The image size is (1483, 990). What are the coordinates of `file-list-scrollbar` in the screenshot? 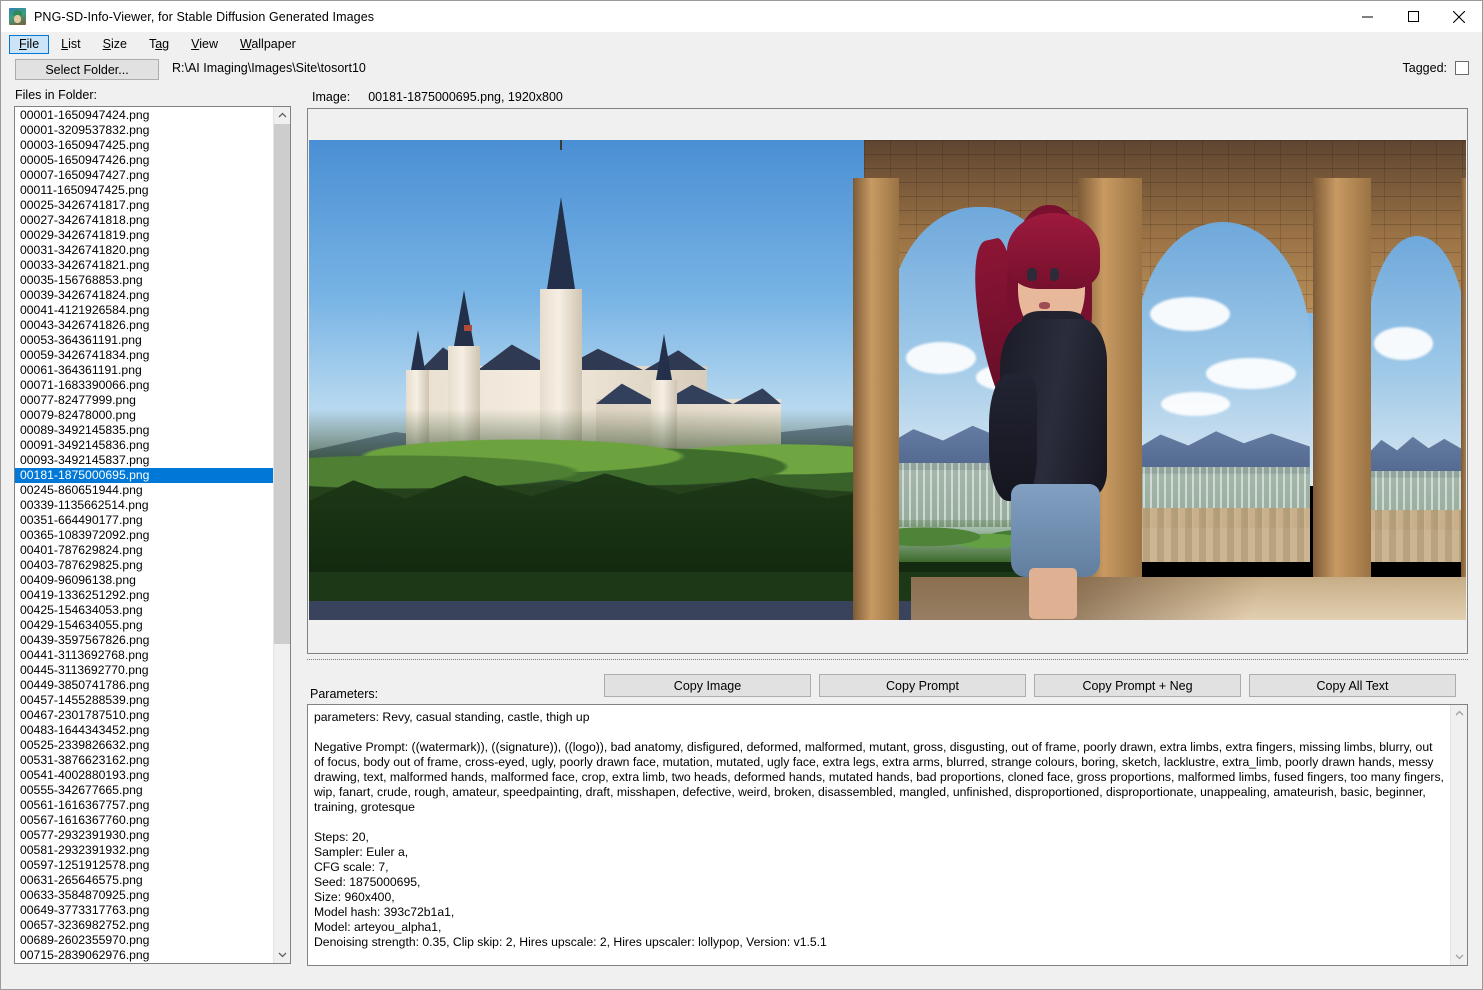 It's located at (281, 535).